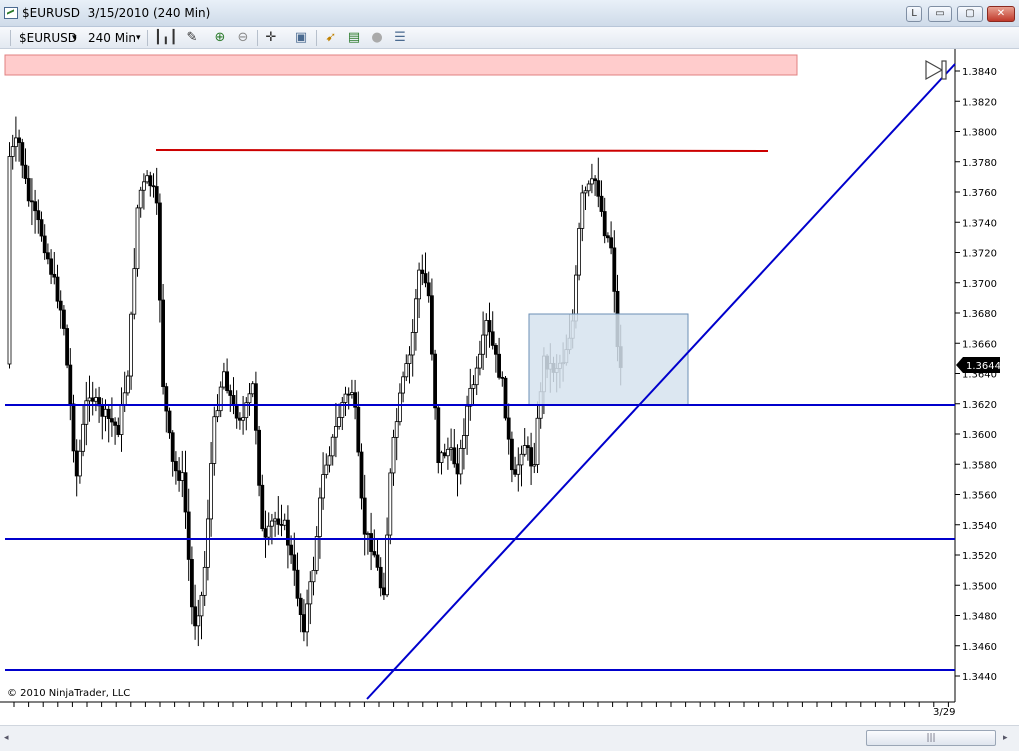 This screenshot has width=1019, height=751. Describe the element at coordinates (271, 38) in the screenshot. I see `crosshair-icon: ✛` at that location.